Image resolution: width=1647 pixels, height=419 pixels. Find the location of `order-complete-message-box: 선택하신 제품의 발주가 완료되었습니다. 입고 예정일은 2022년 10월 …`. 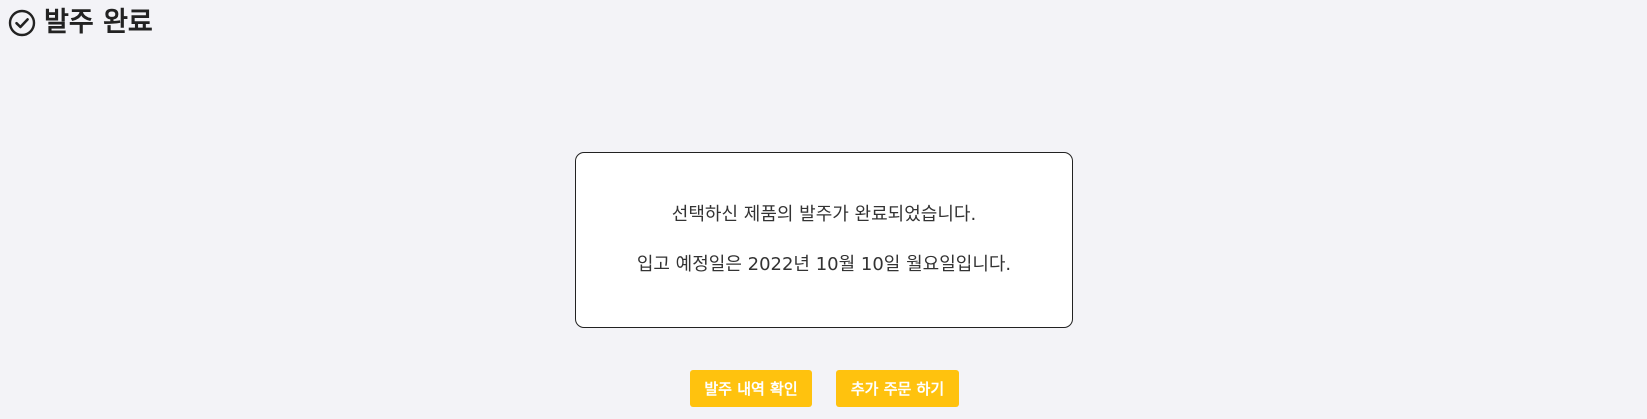

order-complete-message-box: 선택하신 제품의 발주가 완료되었습니다. 입고 예정일은 2022년 10월 … is located at coordinates (824, 240).